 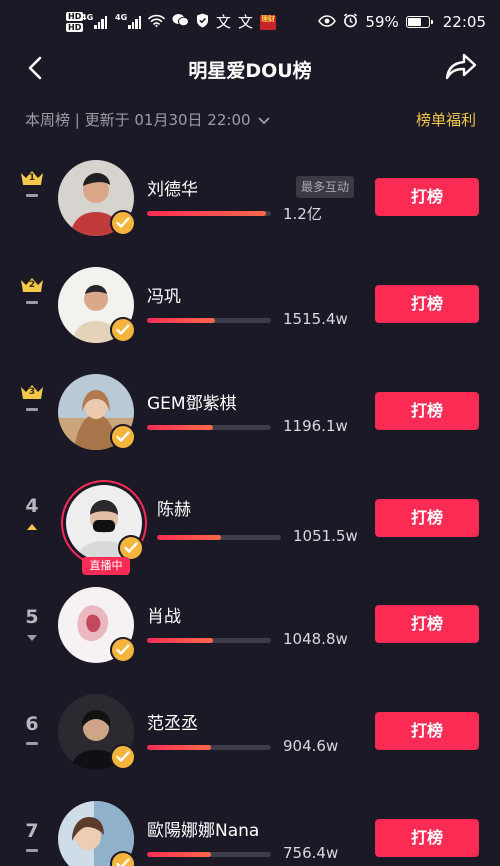 I want to click on wechat-icon, so click(x=180, y=22).